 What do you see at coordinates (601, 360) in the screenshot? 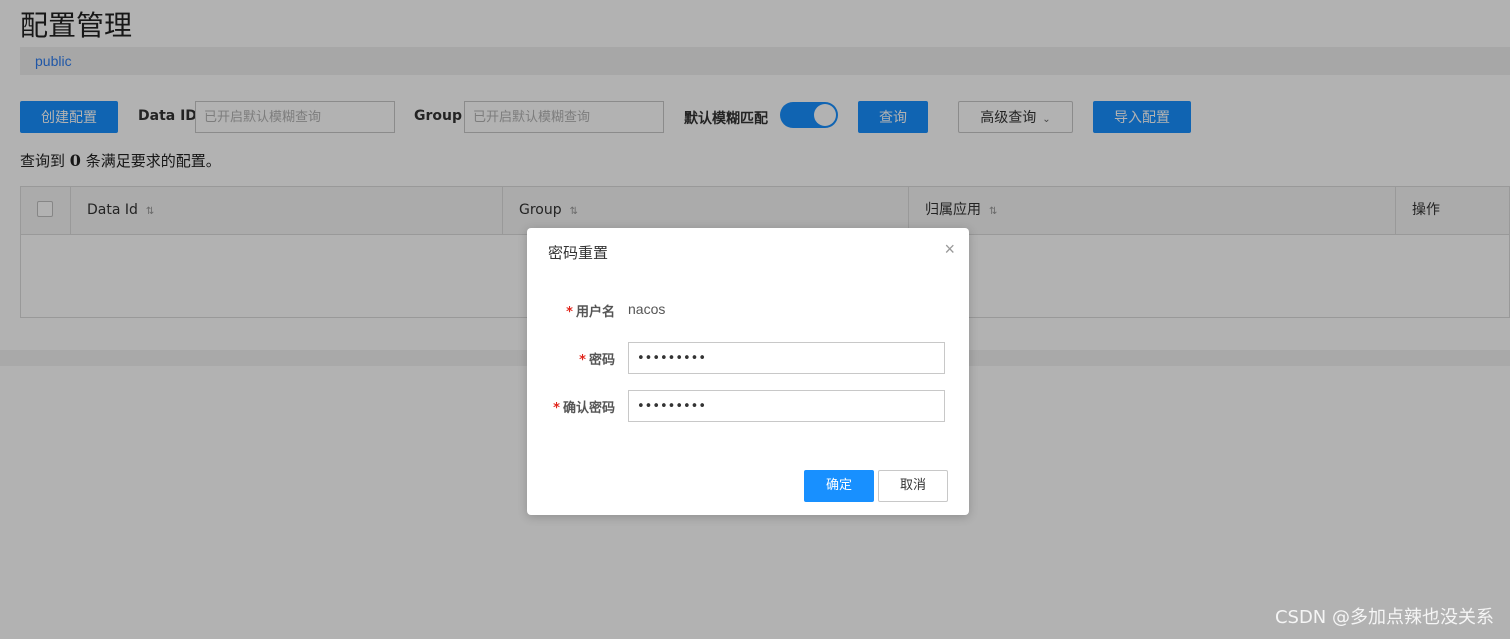
I see `password-label-text: 密码` at bounding box center [601, 360].